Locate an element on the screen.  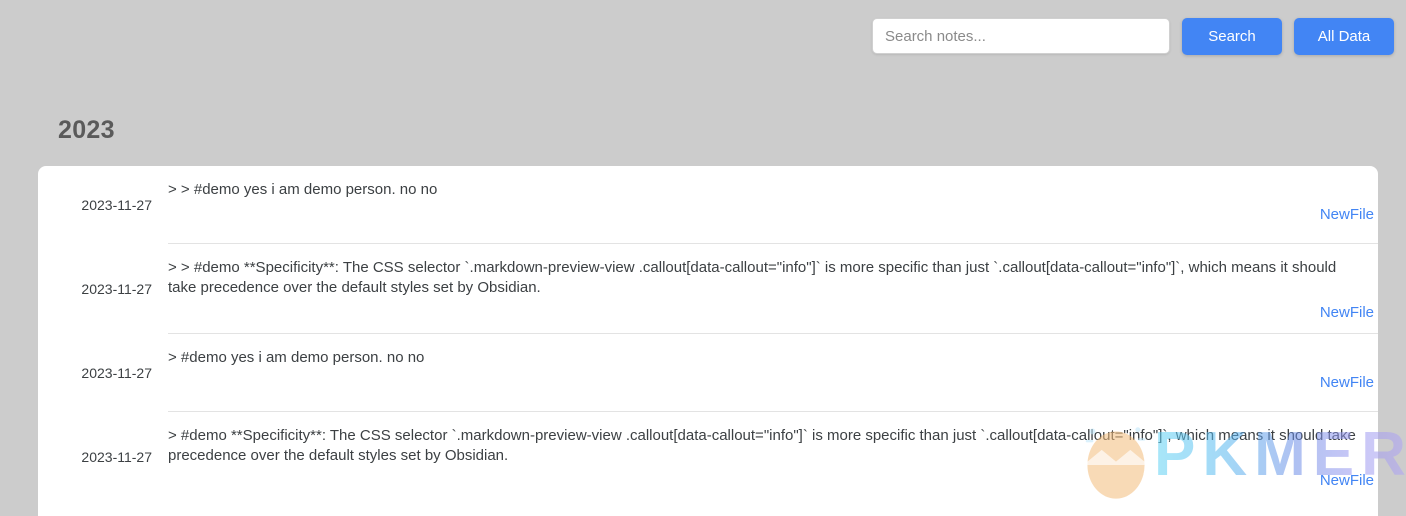
all-data-button: All Data is located at coordinates (1344, 36).